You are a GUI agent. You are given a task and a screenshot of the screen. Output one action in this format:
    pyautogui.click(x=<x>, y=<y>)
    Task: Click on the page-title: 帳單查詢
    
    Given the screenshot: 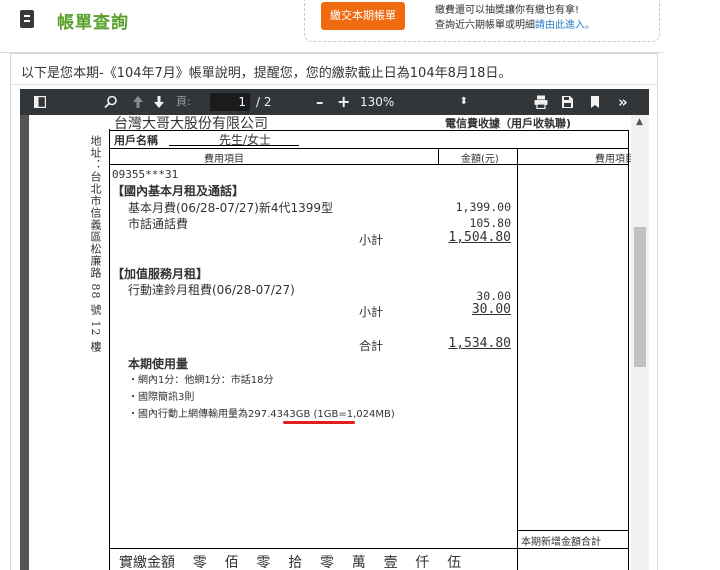 What is the action you would take?
    pyautogui.click(x=93, y=23)
    